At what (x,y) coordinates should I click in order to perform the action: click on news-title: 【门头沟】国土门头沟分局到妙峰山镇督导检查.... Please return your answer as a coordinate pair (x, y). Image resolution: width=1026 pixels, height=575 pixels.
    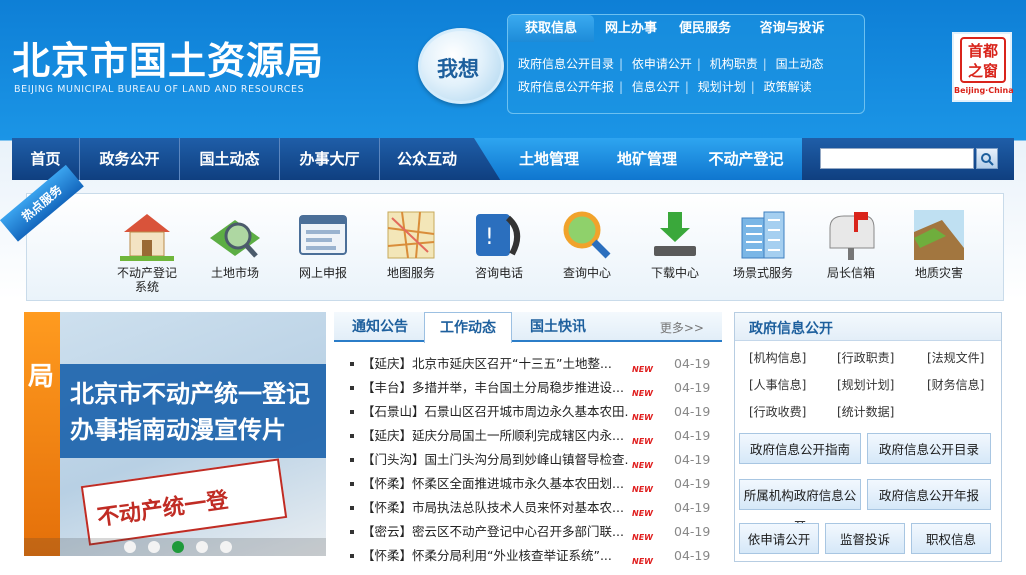
    Looking at the image, I should click on (495, 460).